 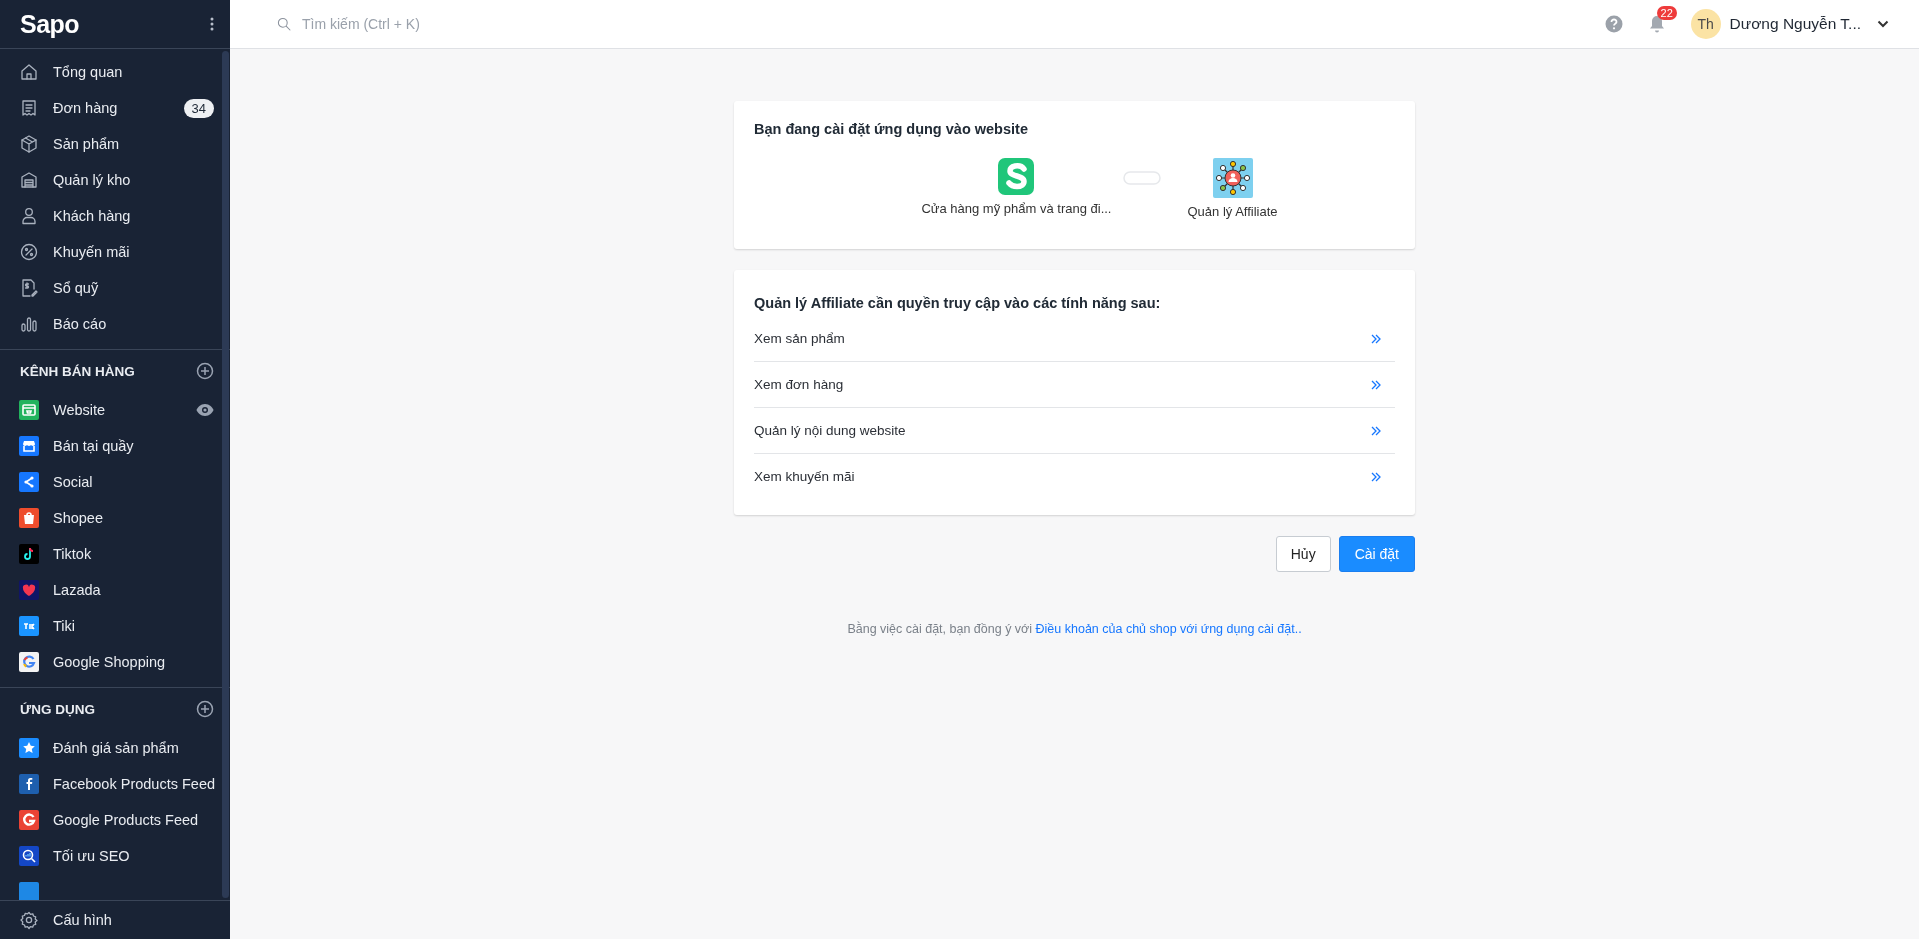 What do you see at coordinates (115, 662) in the screenshot?
I see `nav-item: Google Shopping` at bounding box center [115, 662].